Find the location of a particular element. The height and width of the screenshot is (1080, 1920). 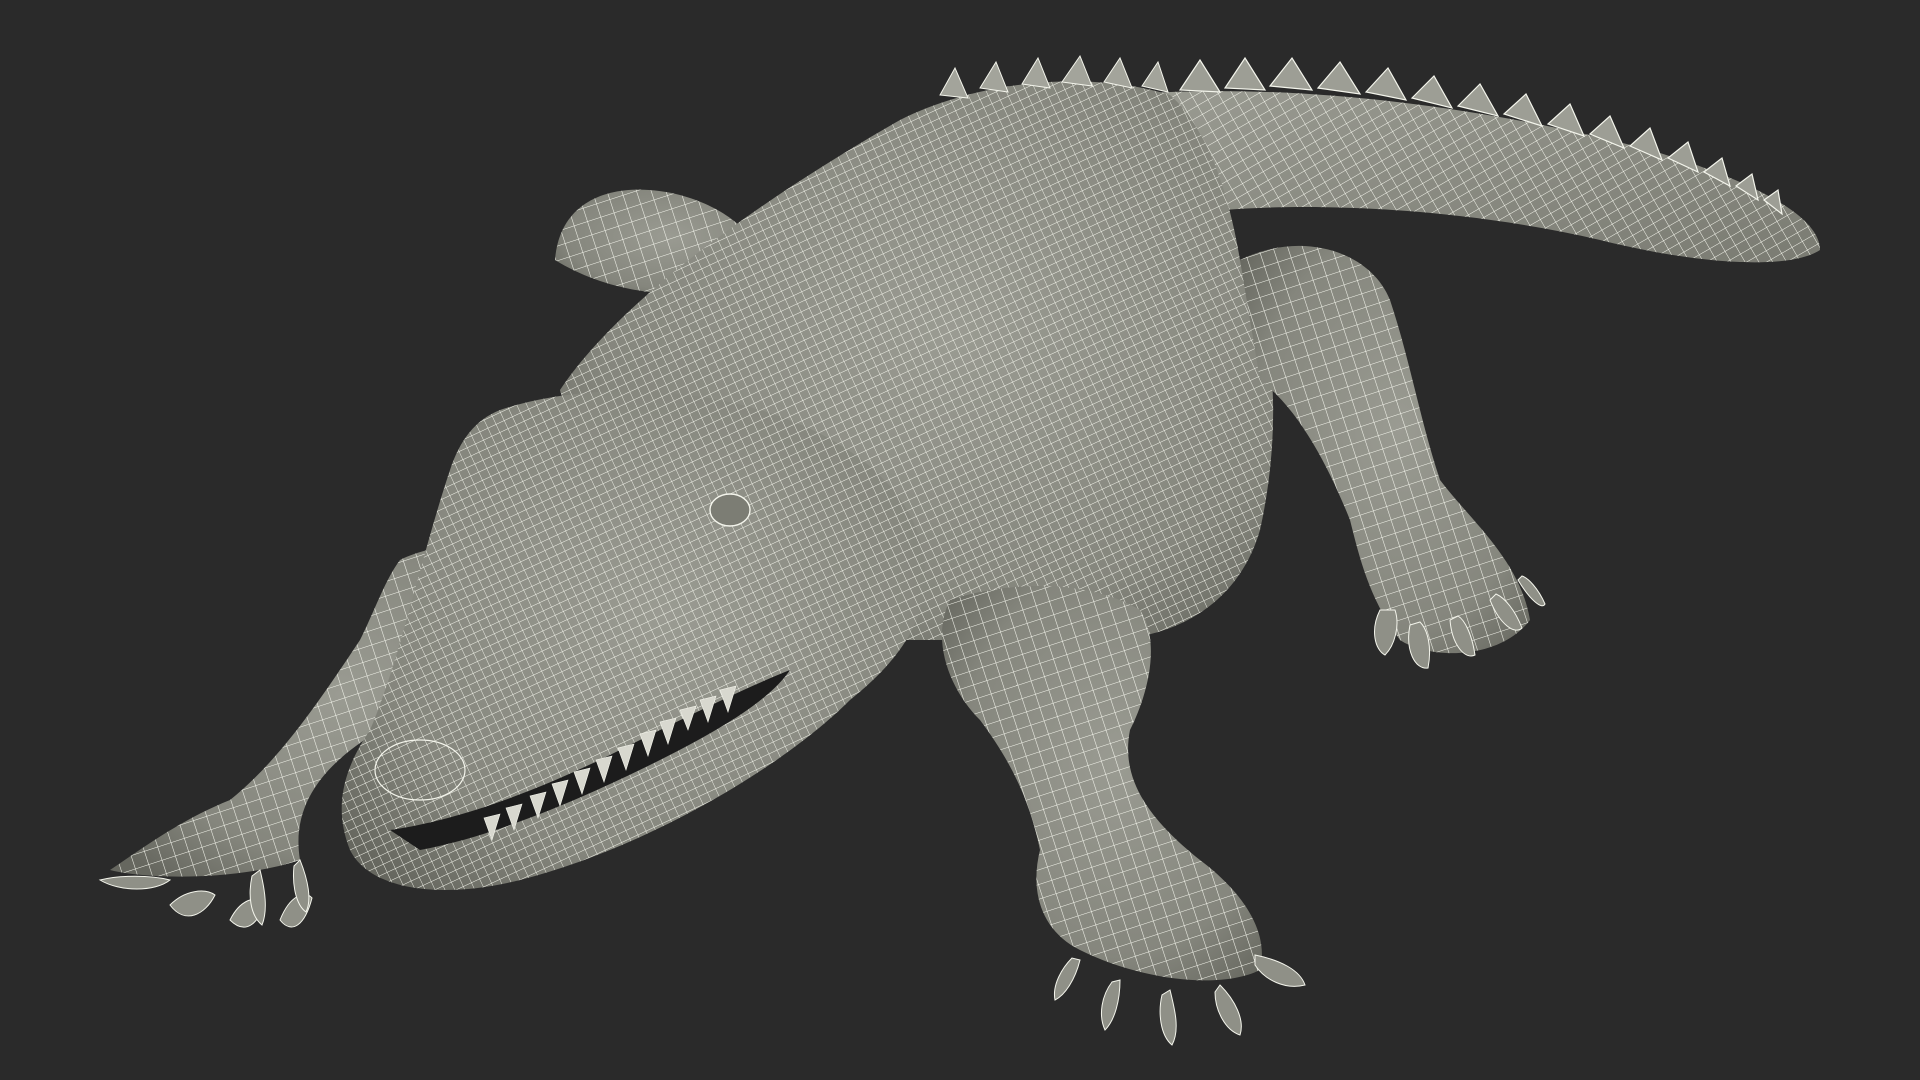

near-front-leg is located at coordinates (1123, 816).